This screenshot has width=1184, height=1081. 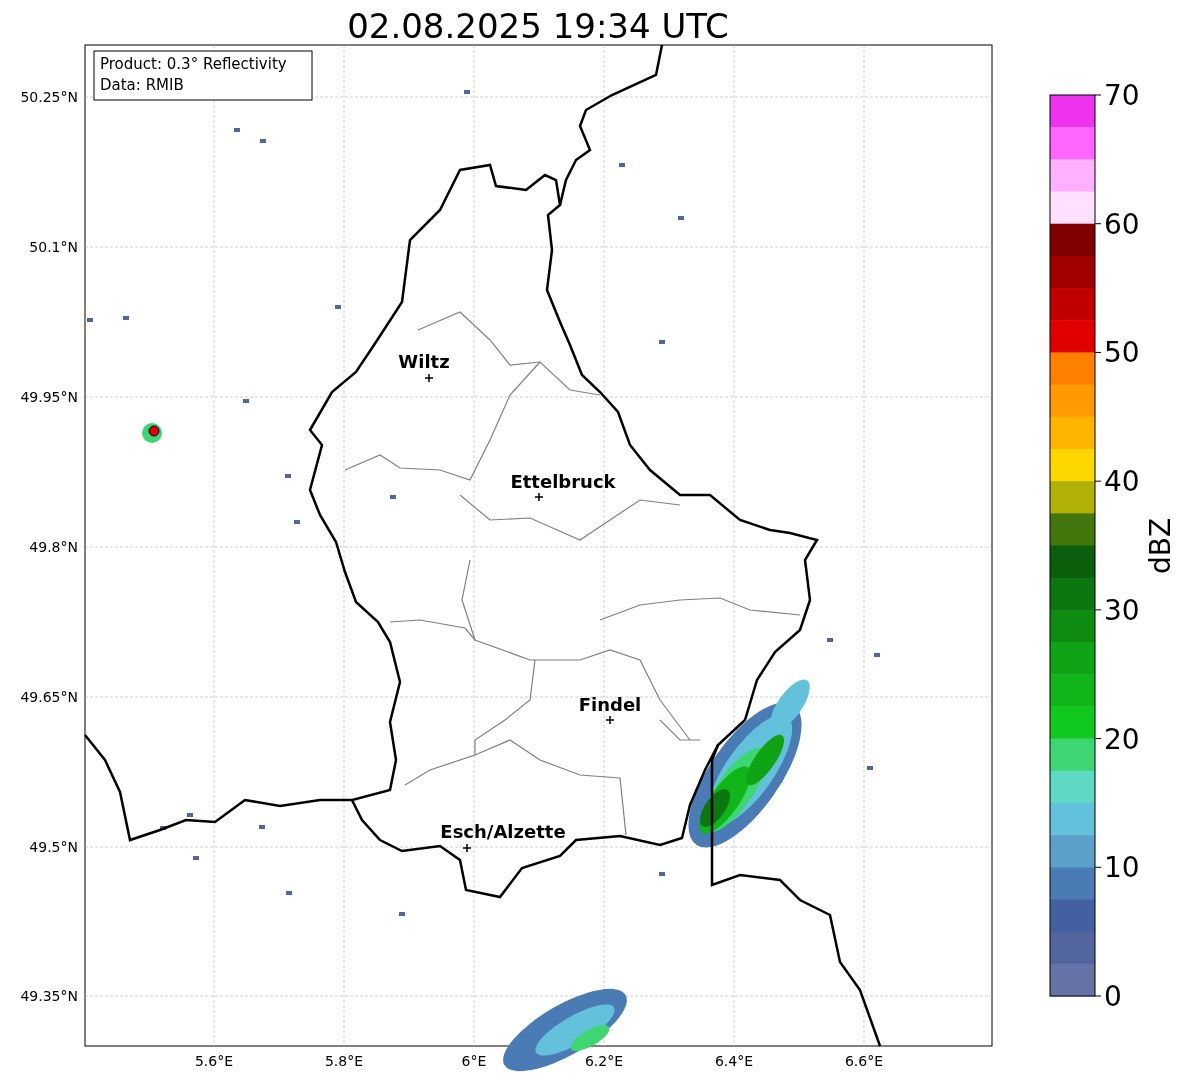 What do you see at coordinates (864, 1061) in the screenshot?
I see `tick-label: 6.6°E` at bounding box center [864, 1061].